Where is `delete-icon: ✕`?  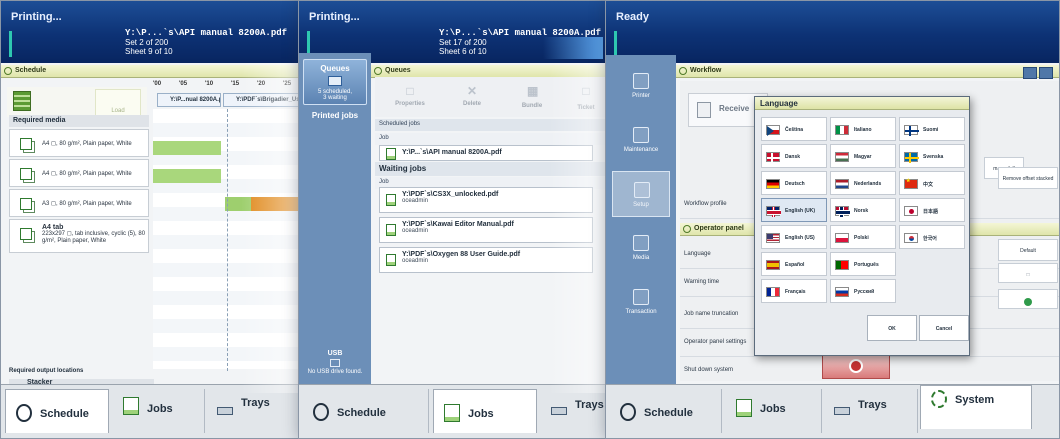 delete-icon: ✕ is located at coordinates (472, 91).